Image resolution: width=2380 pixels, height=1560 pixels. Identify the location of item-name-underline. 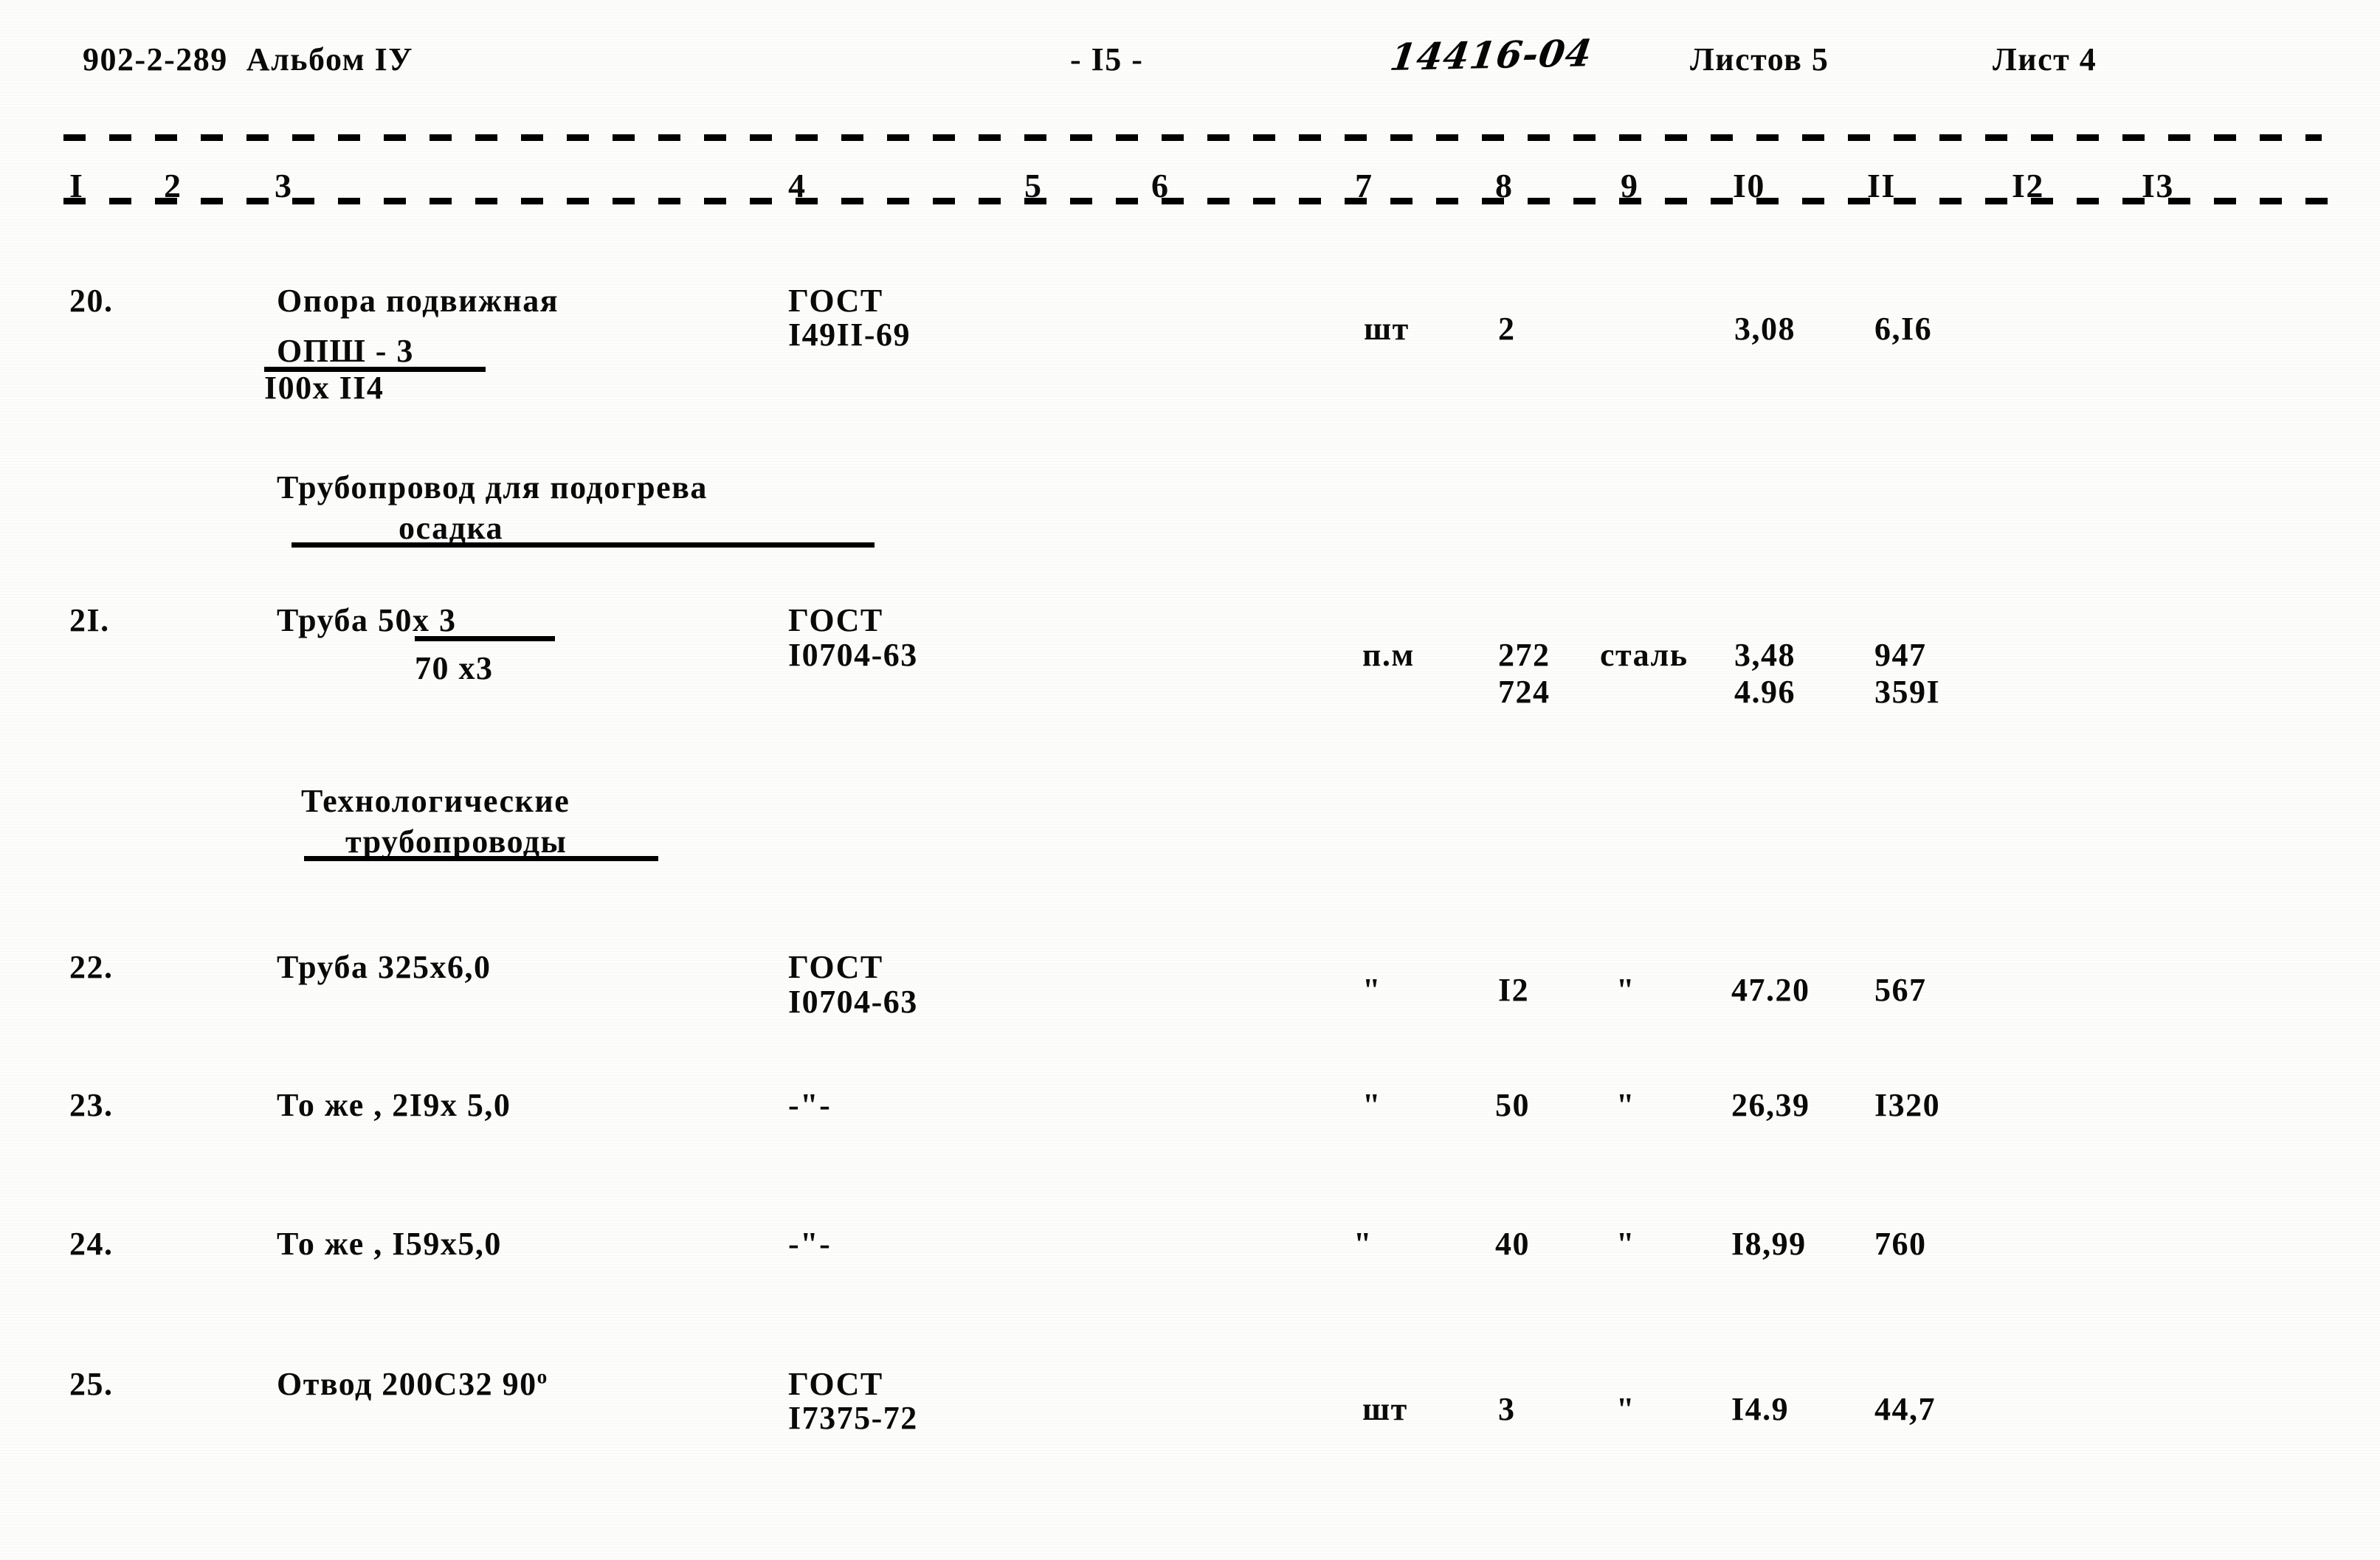
(485, 638).